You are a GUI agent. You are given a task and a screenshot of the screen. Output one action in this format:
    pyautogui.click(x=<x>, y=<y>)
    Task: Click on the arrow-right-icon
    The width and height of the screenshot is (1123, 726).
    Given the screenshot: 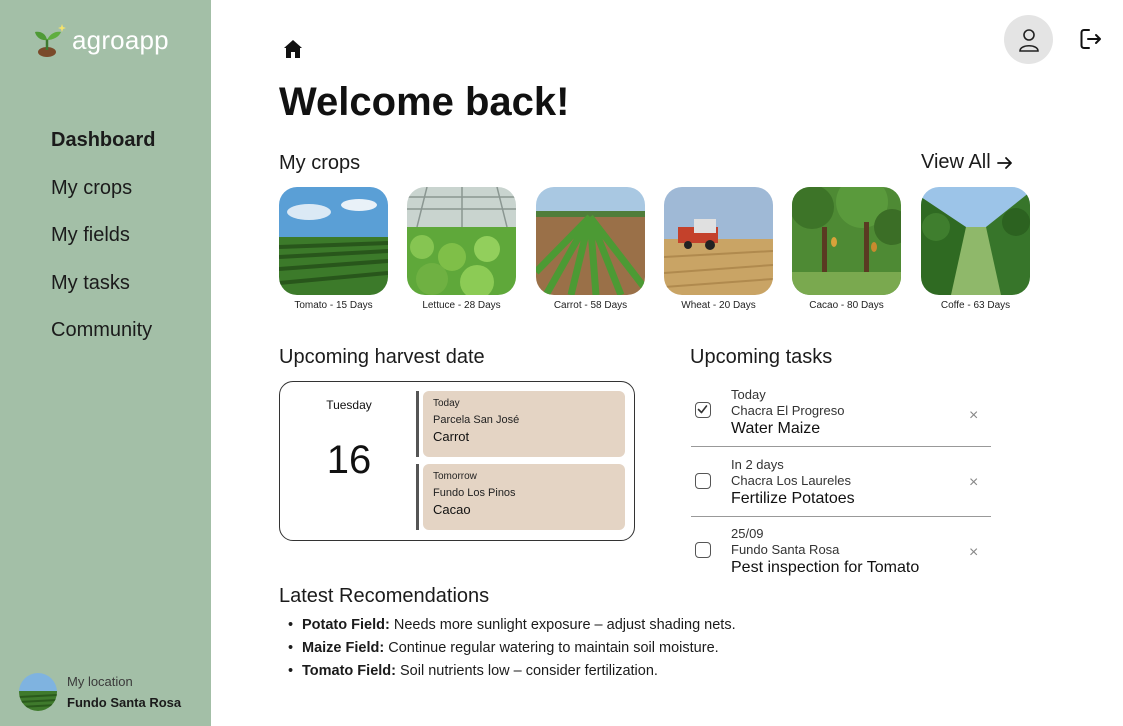 What is the action you would take?
    pyautogui.click(x=1004, y=162)
    